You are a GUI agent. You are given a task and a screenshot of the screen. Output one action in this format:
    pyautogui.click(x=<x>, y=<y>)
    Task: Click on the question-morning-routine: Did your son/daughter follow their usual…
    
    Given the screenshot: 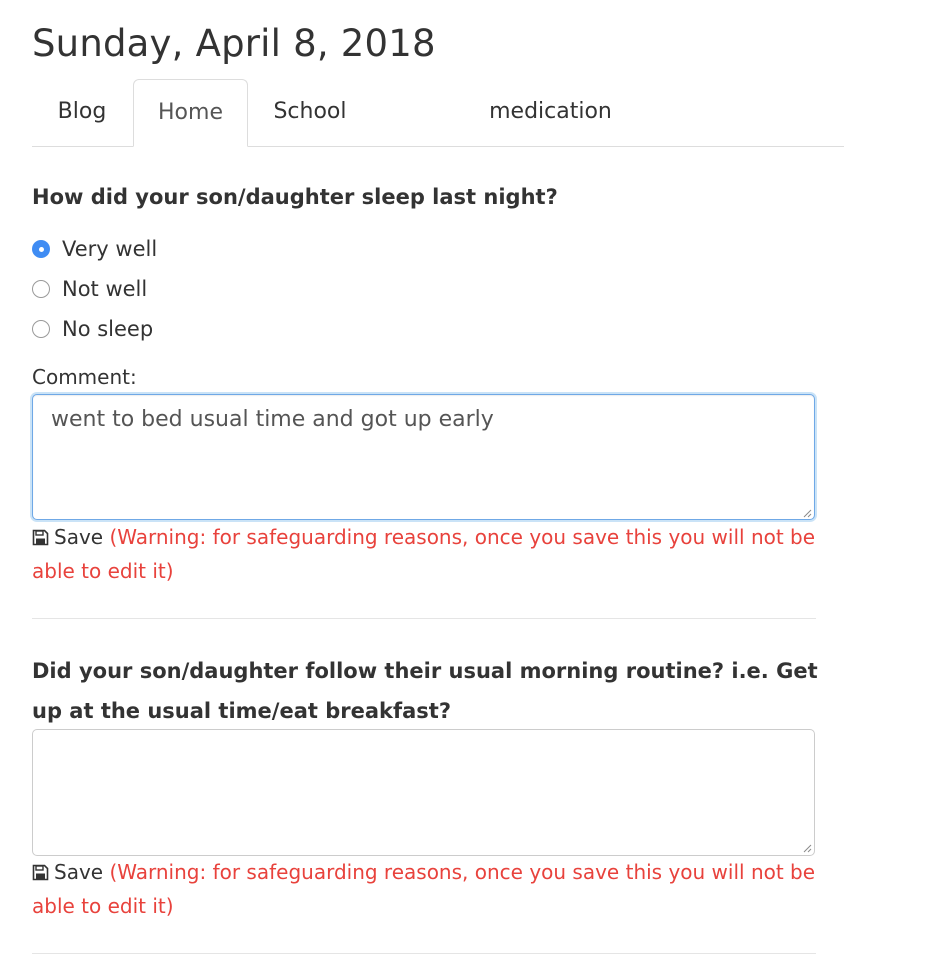 What is the action you would take?
    pyautogui.click(x=425, y=691)
    